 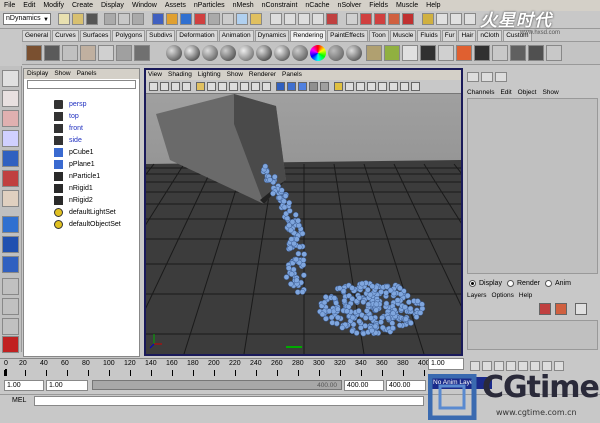 I want to click on smooth-shade-icon, so click(x=291, y=86).